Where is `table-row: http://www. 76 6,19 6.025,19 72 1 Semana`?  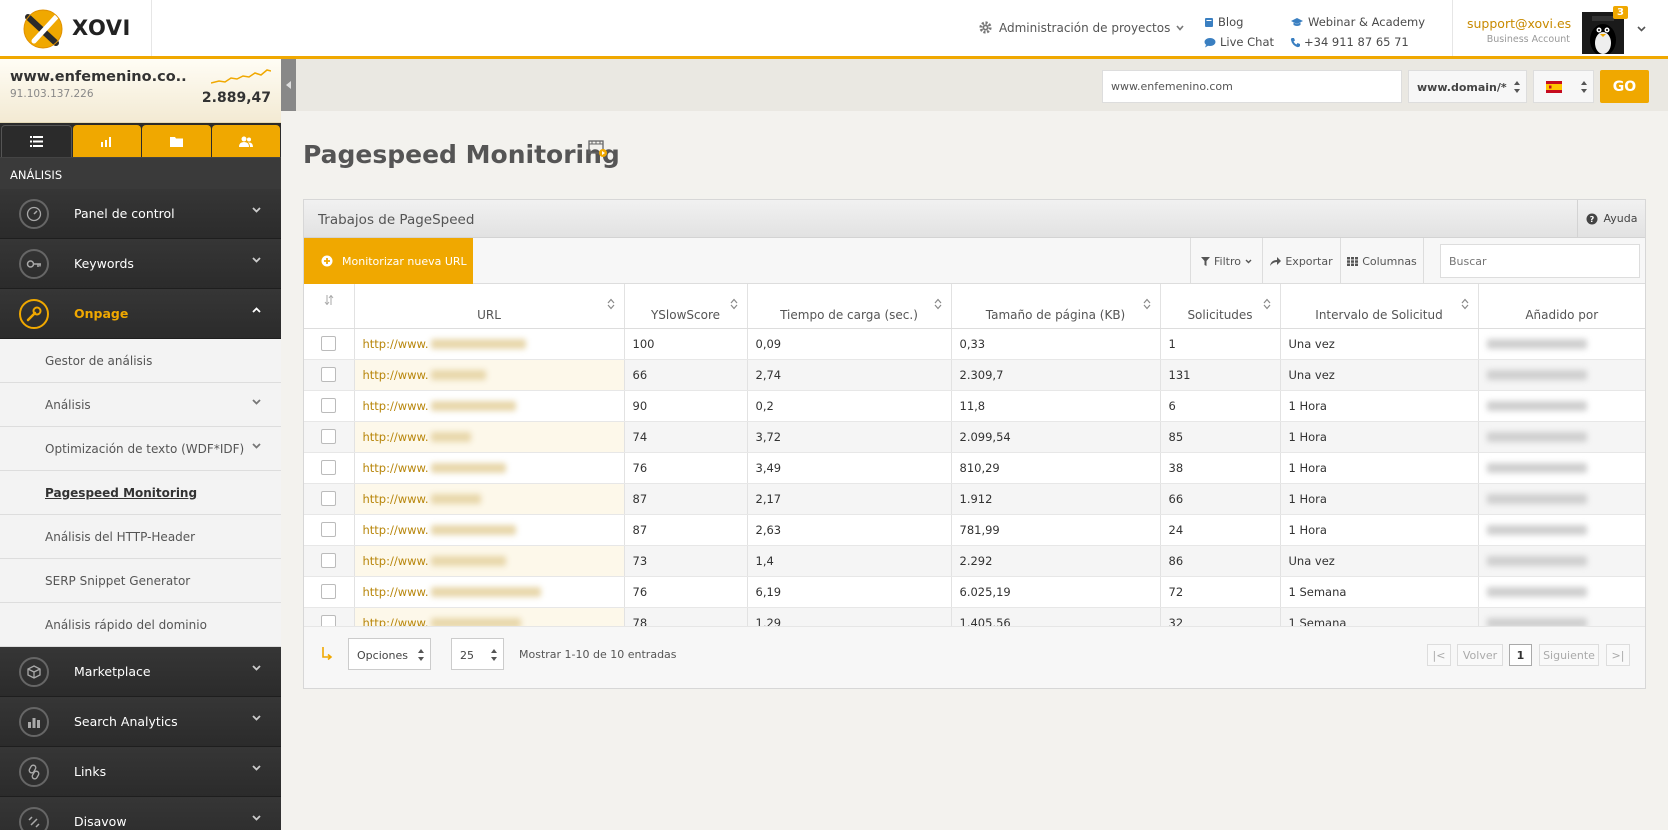 table-row: http://www. 76 6,19 6.025,19 72 1 Semana is located at coordinates (974, 592).